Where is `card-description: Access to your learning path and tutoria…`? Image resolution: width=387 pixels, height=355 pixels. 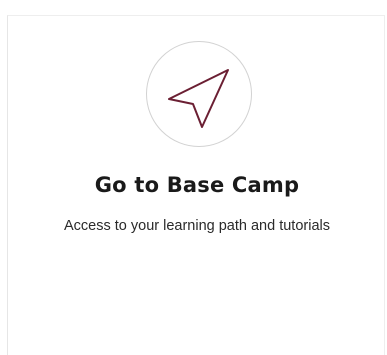
card-description: Access to your learning path and tutoria… is located at coordinates (197, 226).